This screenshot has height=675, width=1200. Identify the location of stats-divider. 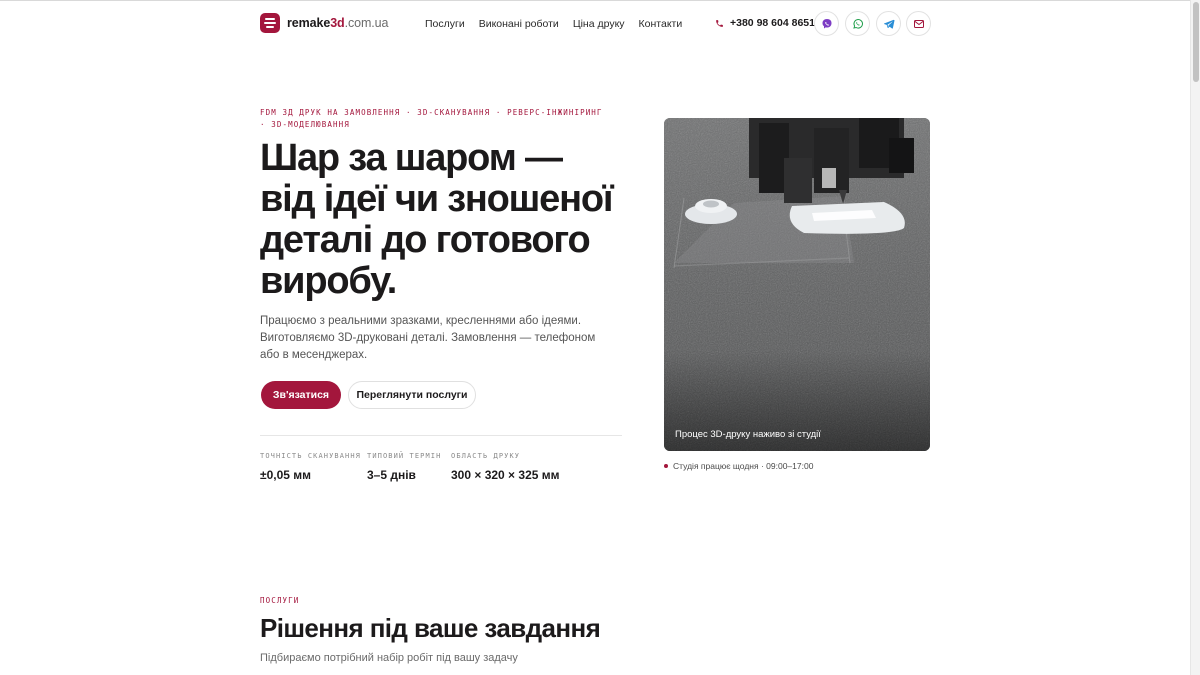
(441, 435).